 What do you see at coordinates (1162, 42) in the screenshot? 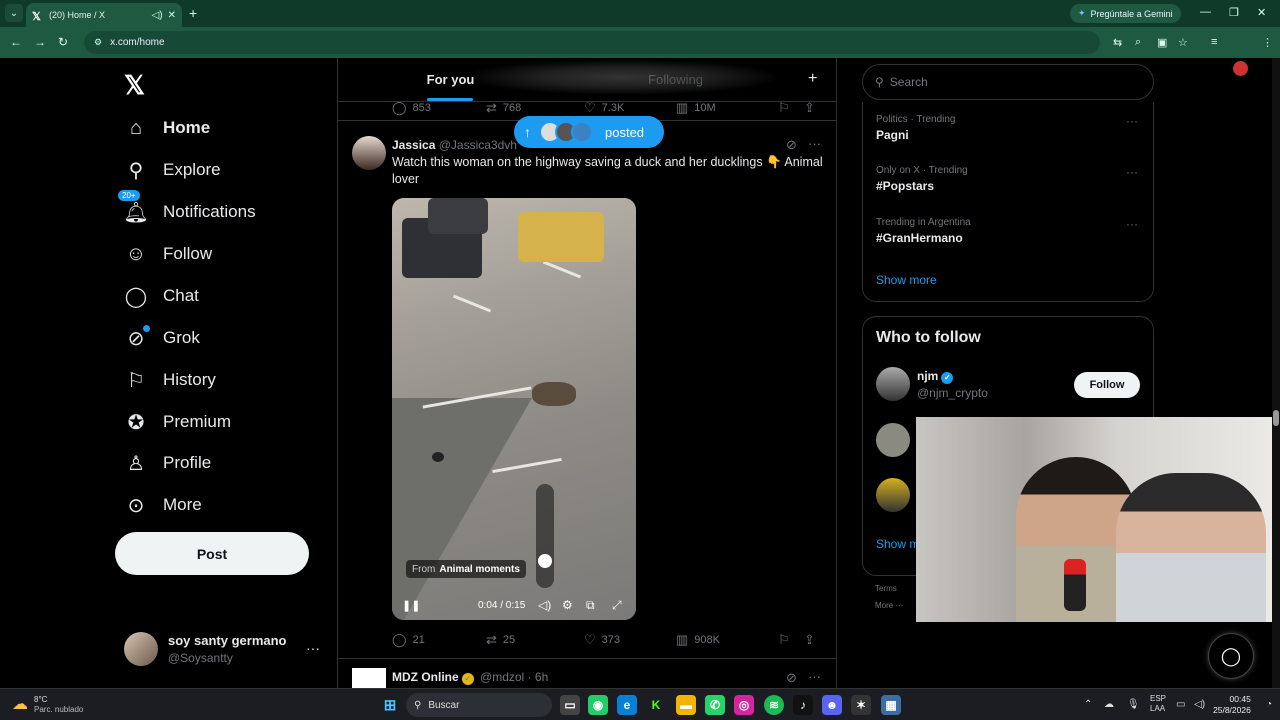
I see `extension-icon: ▣` at bounding box center [1162, 42].